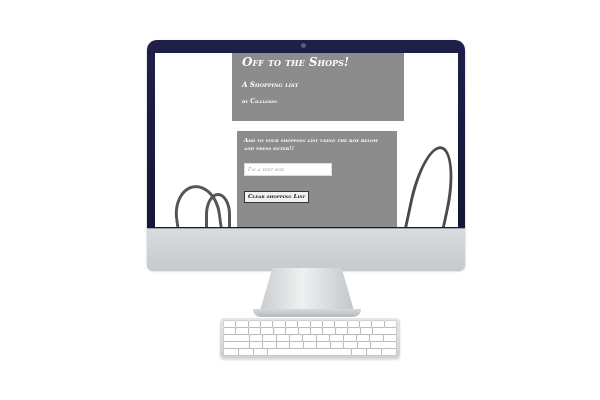  I want to click on monitor-stand, so click(307, 291).